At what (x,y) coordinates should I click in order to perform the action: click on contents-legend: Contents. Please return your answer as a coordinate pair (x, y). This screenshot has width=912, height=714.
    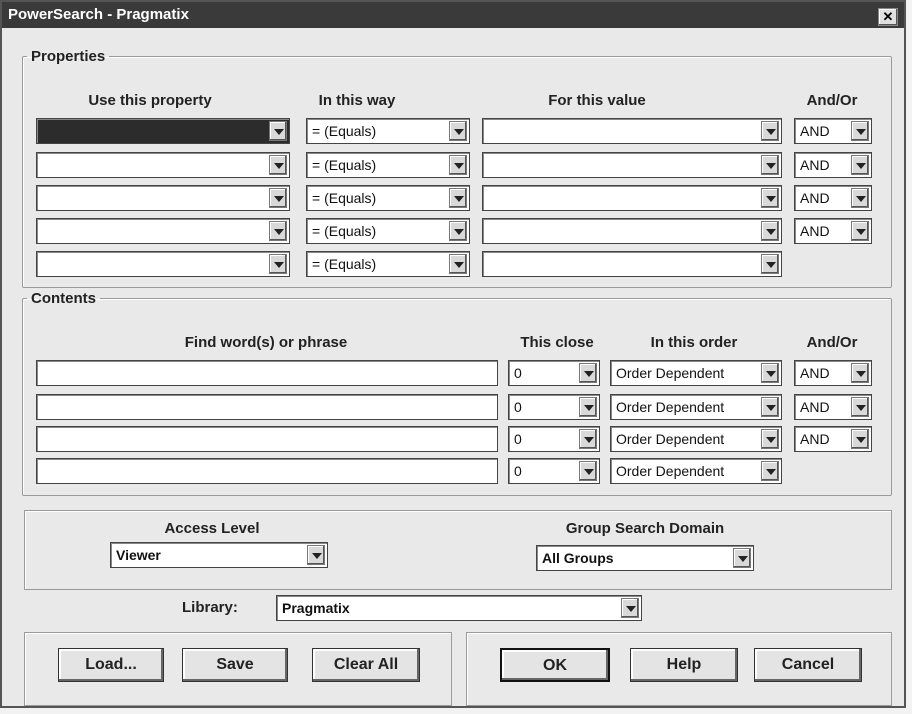
    Looking at the image, I should click on (63, 298).